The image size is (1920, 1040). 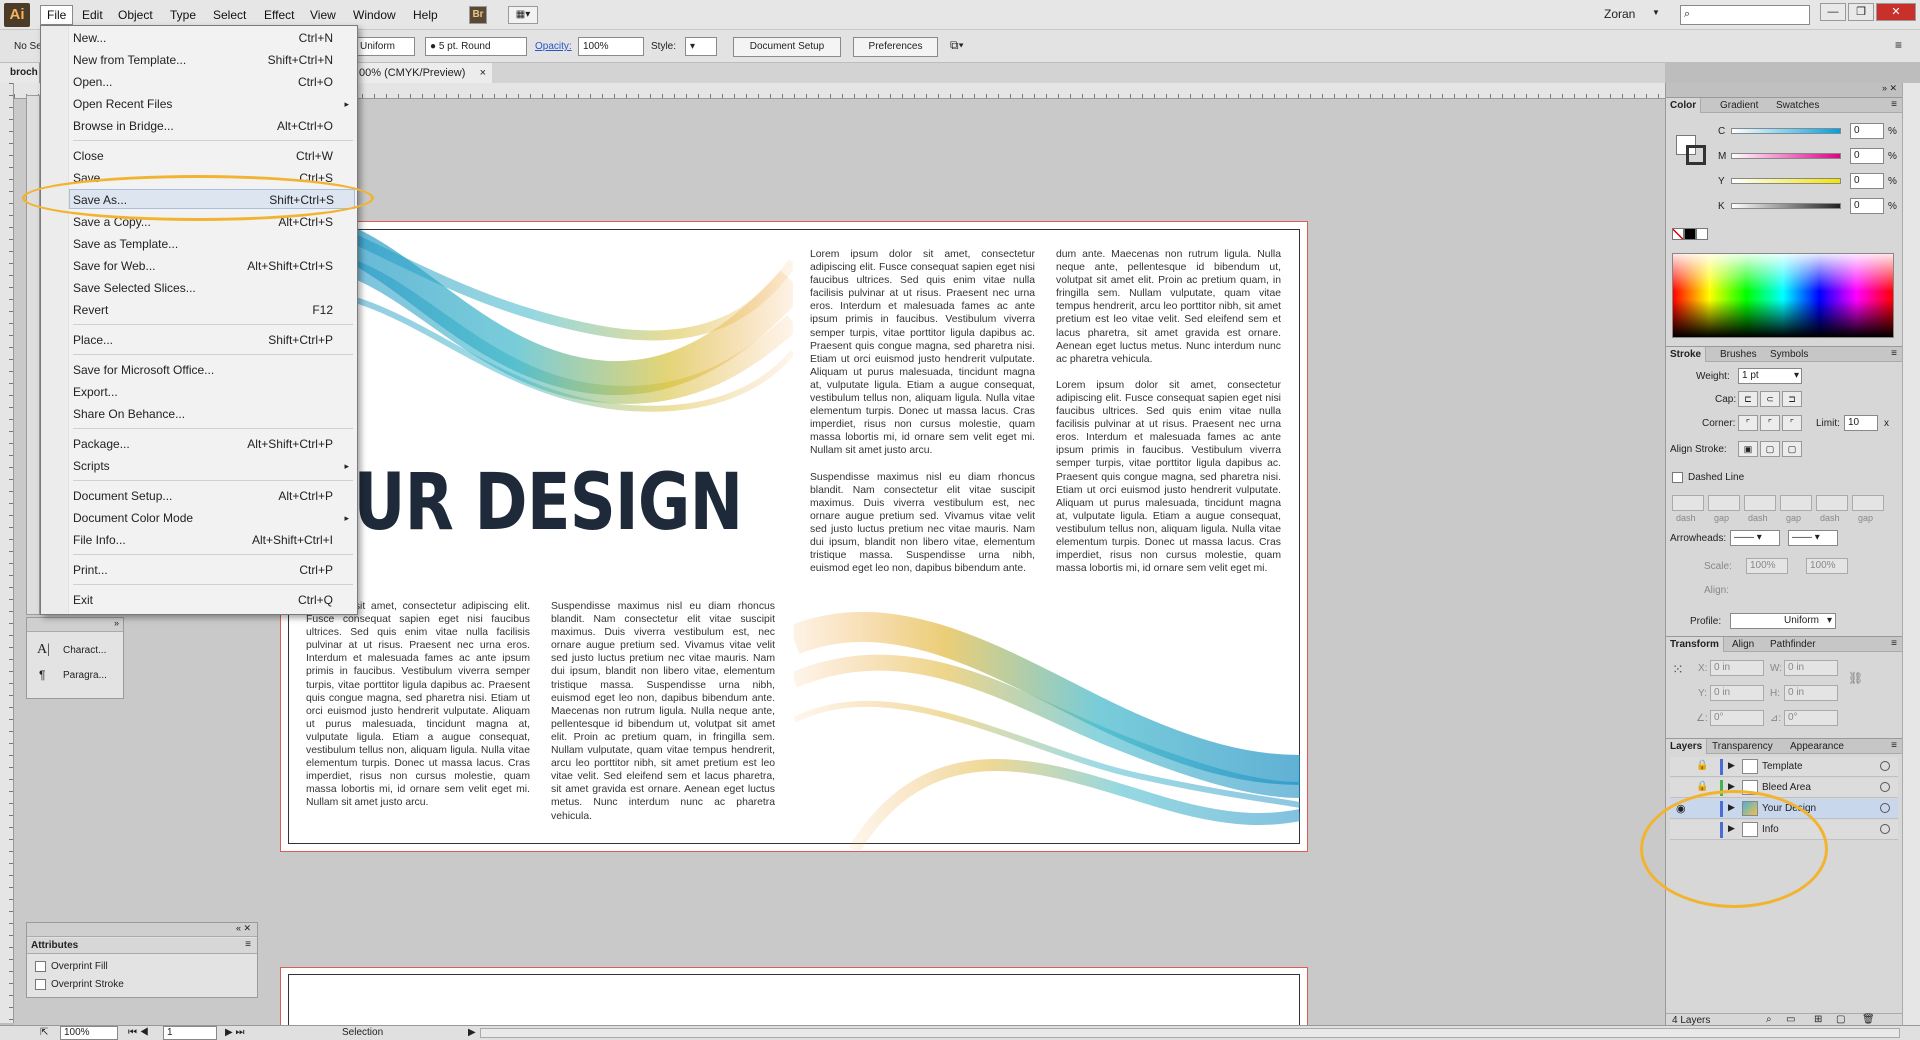 What do you see at coordinates (1786, 181) in the screenshot?
I see `yellow-slider` at bounding box center [1786, 181].